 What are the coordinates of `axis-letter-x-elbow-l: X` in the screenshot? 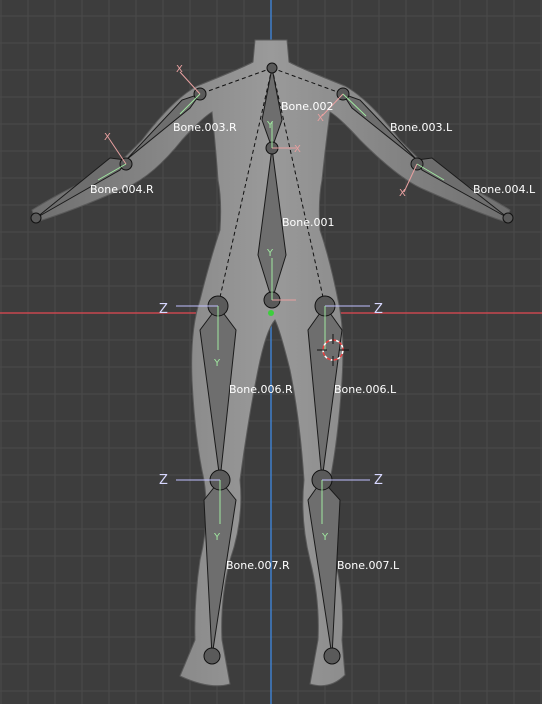 It's located at (402, 193).